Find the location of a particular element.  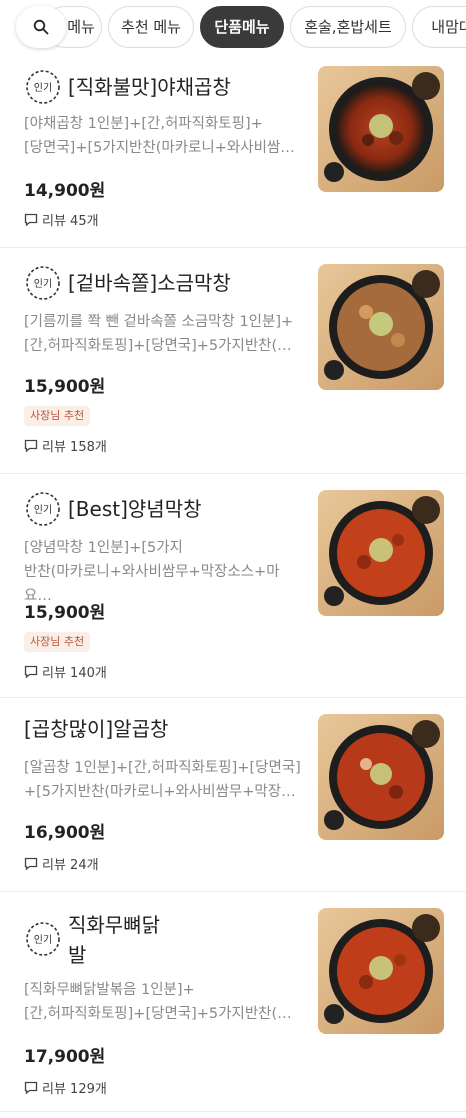

search-button is located at coordinates (41, 27).